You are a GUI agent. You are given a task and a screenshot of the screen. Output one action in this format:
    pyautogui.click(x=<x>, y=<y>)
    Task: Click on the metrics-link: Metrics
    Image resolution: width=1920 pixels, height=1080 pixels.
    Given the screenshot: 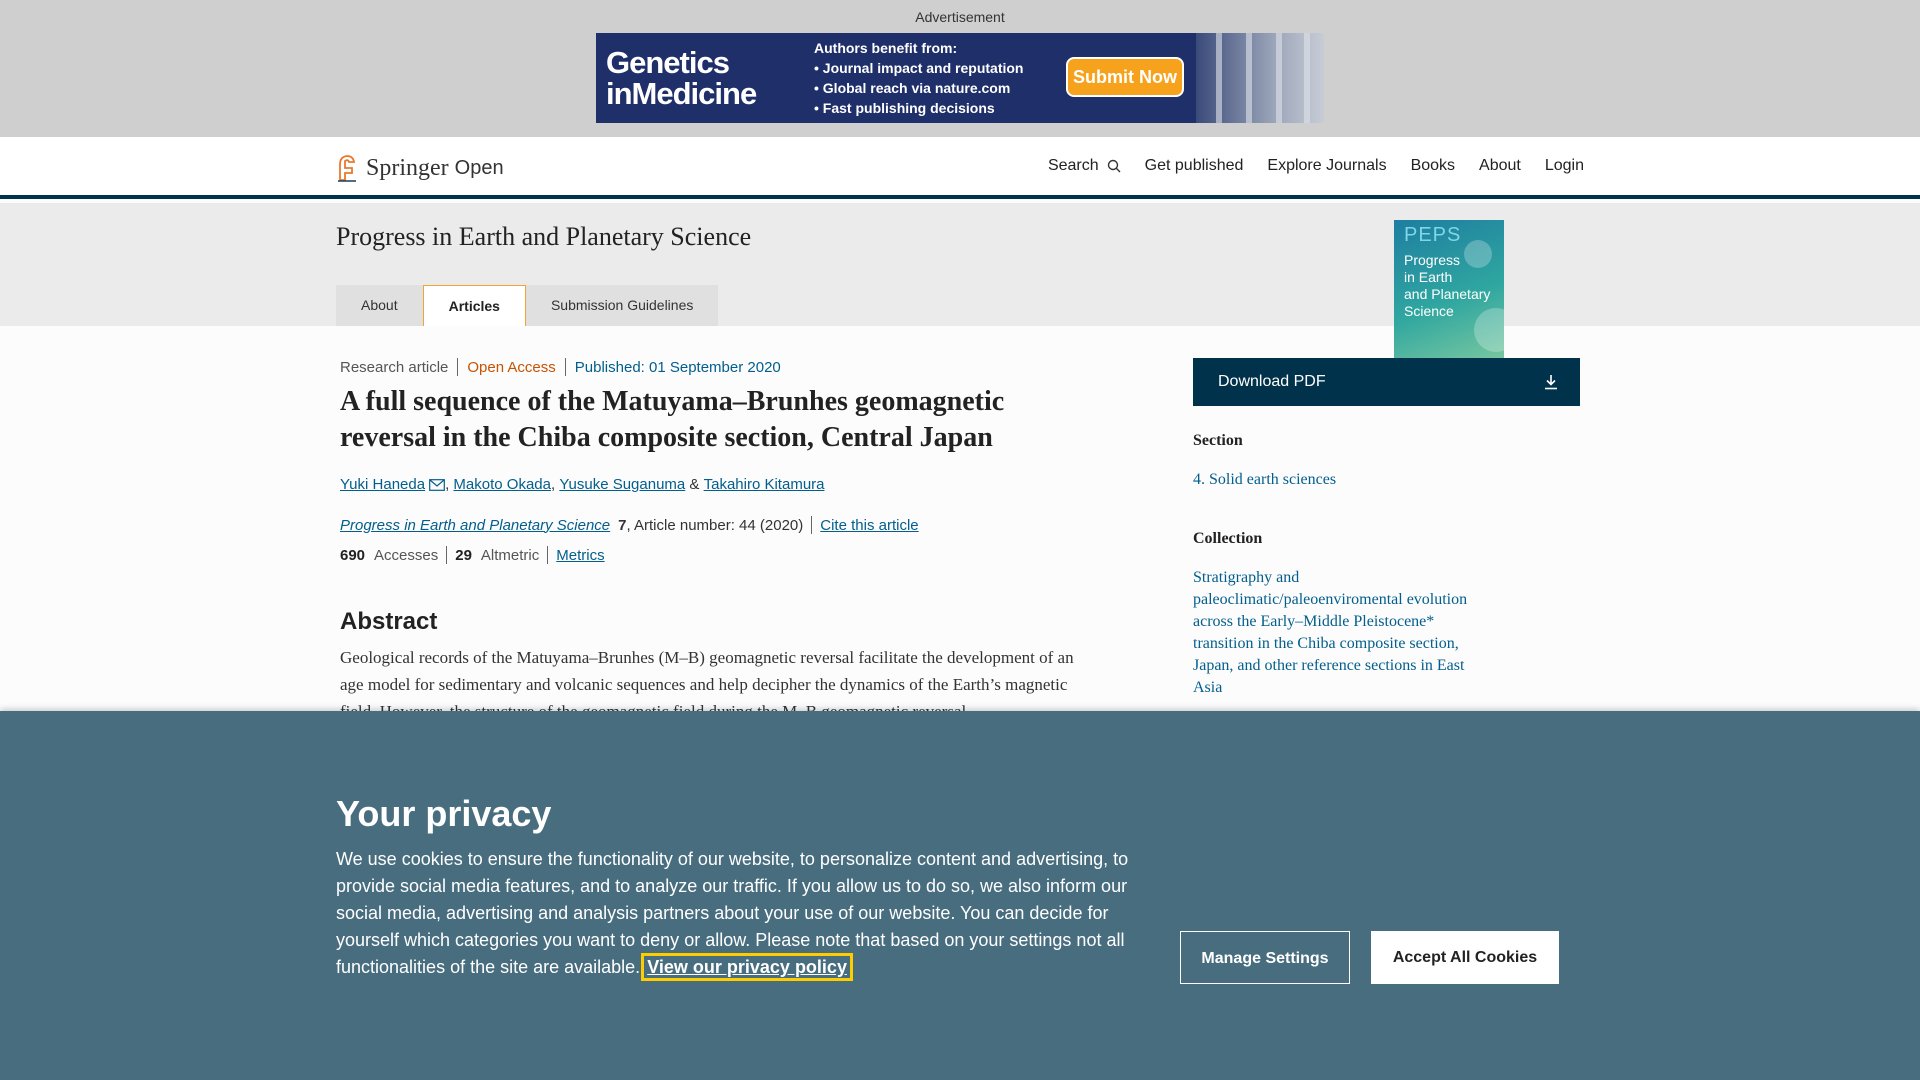 What is the action you would take?
    pyautogui.click(x=580, y=555)
    